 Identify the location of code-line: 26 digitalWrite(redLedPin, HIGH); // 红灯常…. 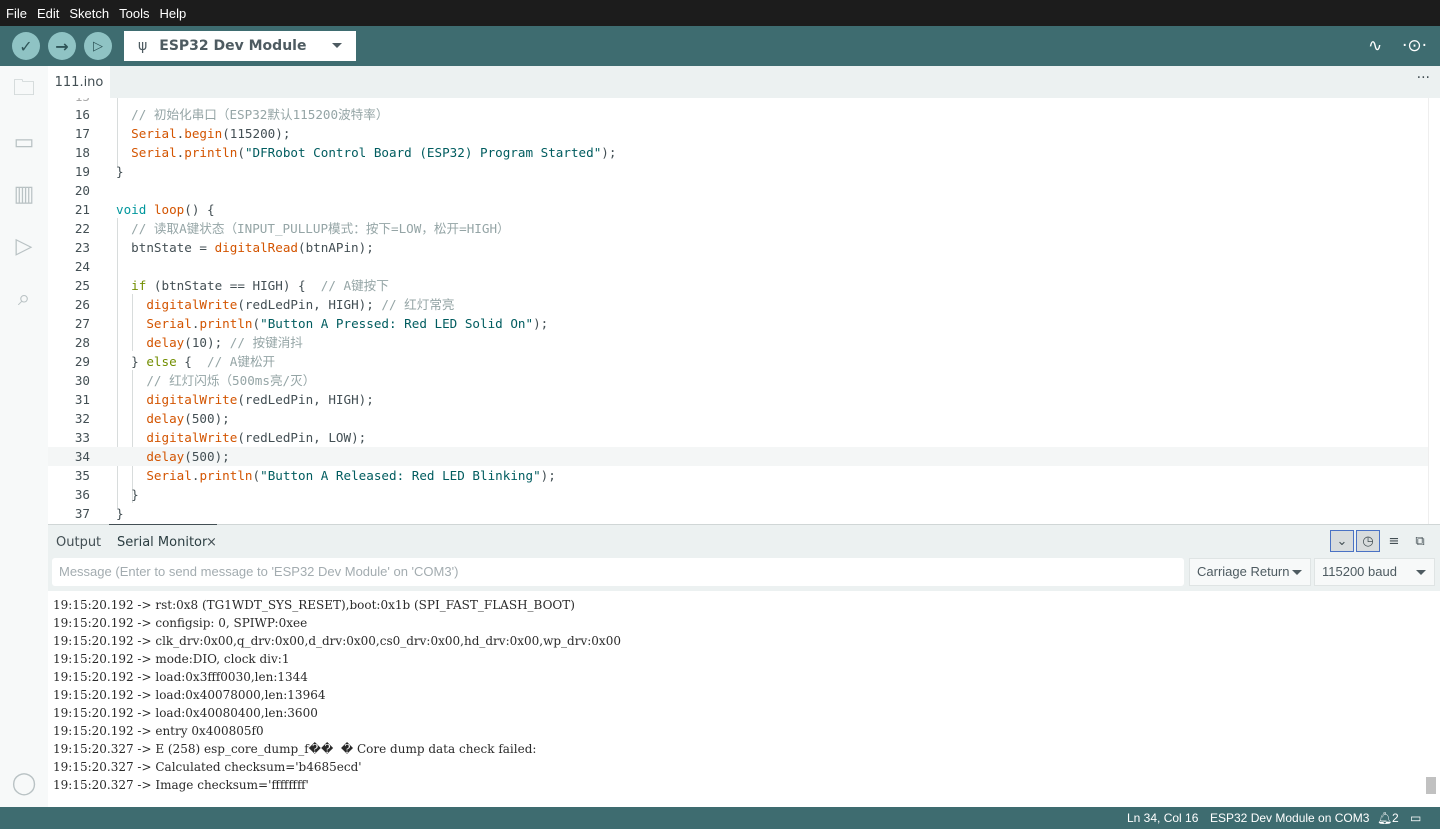
(738, 304).